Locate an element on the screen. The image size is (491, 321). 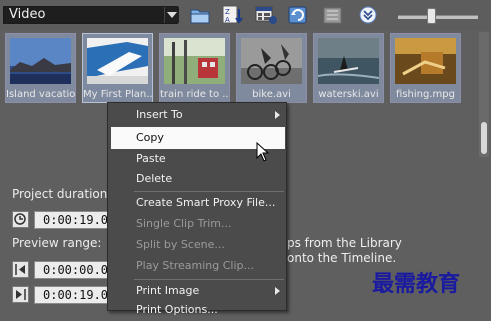
mark-in-icon is located at coordinates (20, 269).